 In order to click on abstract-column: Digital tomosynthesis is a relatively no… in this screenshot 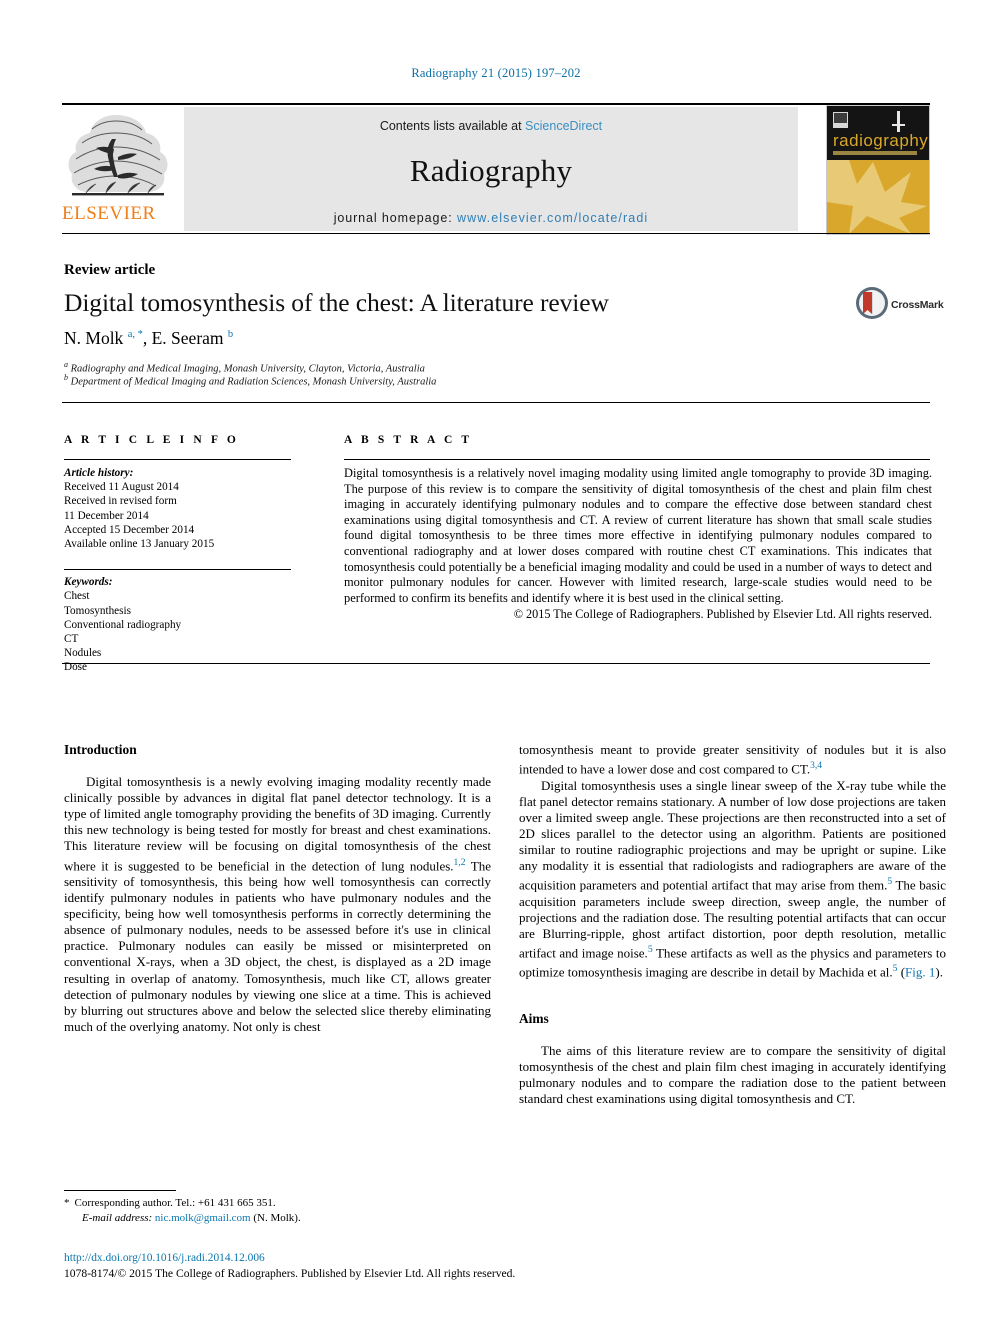, I will do `click(638, 544)`.